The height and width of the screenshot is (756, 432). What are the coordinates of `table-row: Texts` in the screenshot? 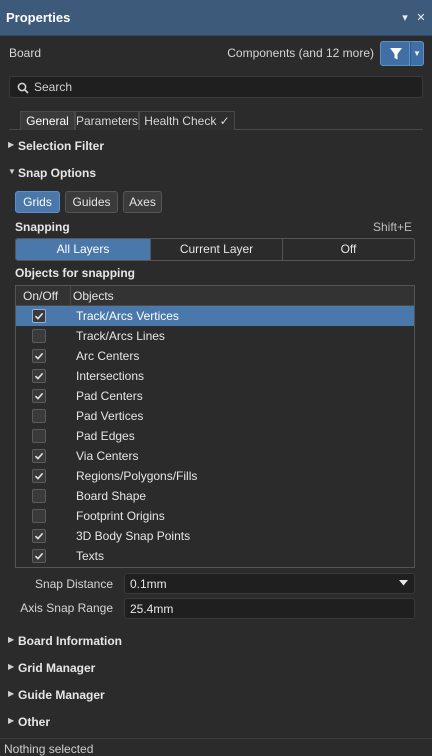 It's located at (215, 556).